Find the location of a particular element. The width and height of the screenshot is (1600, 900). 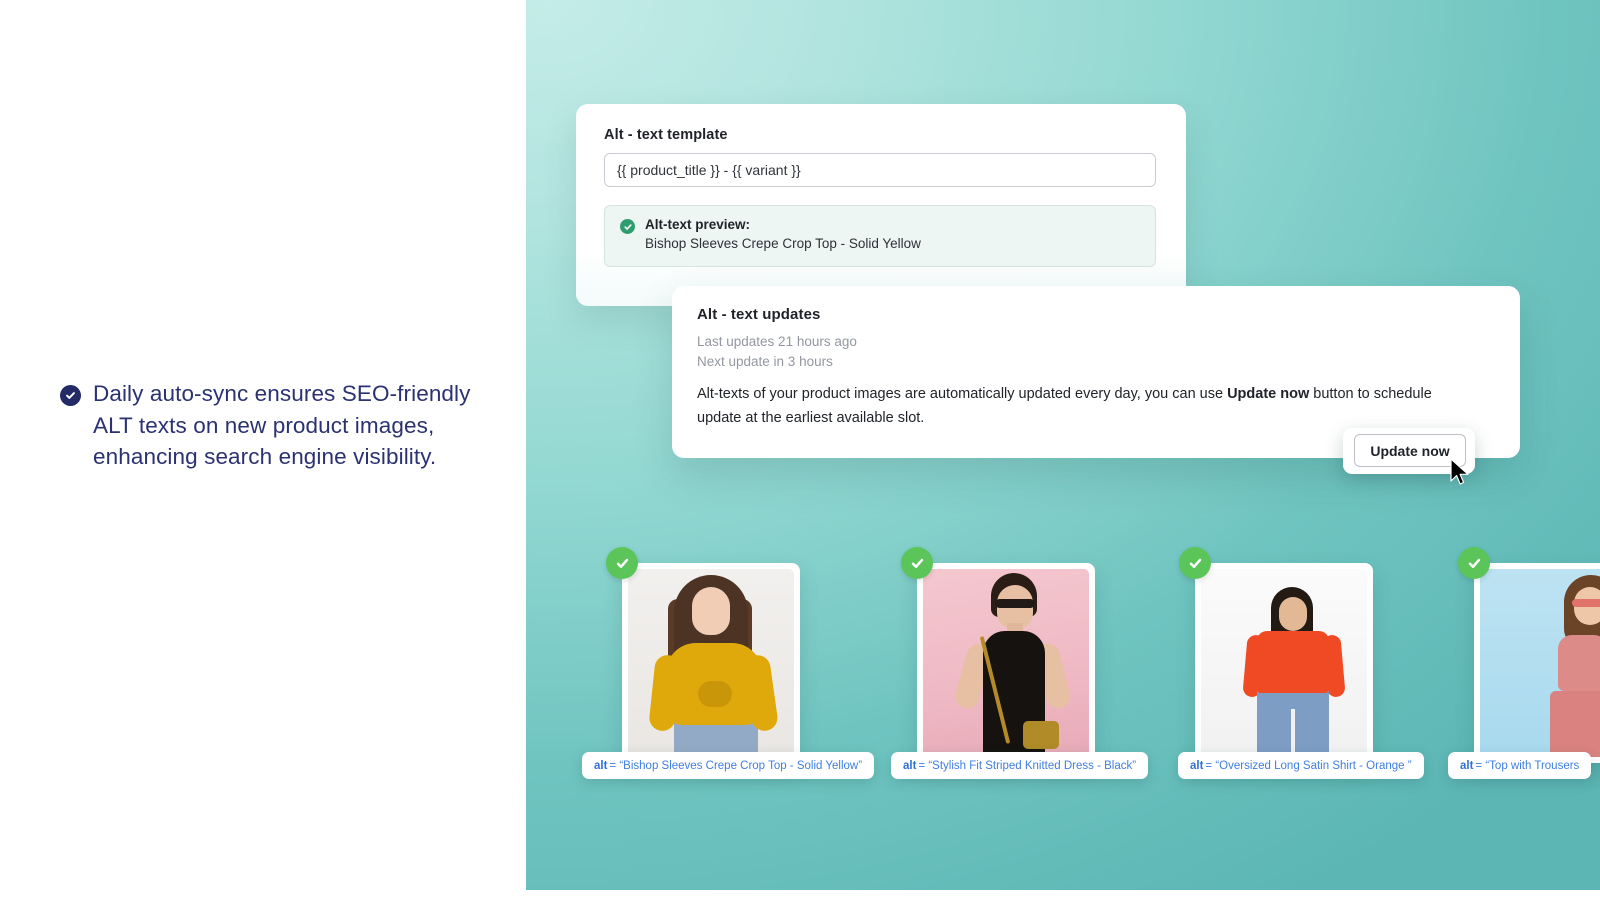

last-update-text: Last updates 21 hours ago is located at coordinates (777, 341).